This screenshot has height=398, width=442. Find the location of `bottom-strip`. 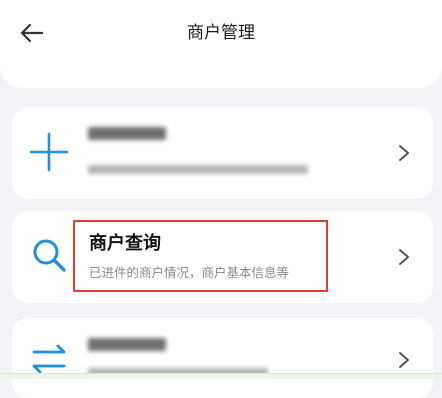

bottom-strip is located at coordinates (221, 376).